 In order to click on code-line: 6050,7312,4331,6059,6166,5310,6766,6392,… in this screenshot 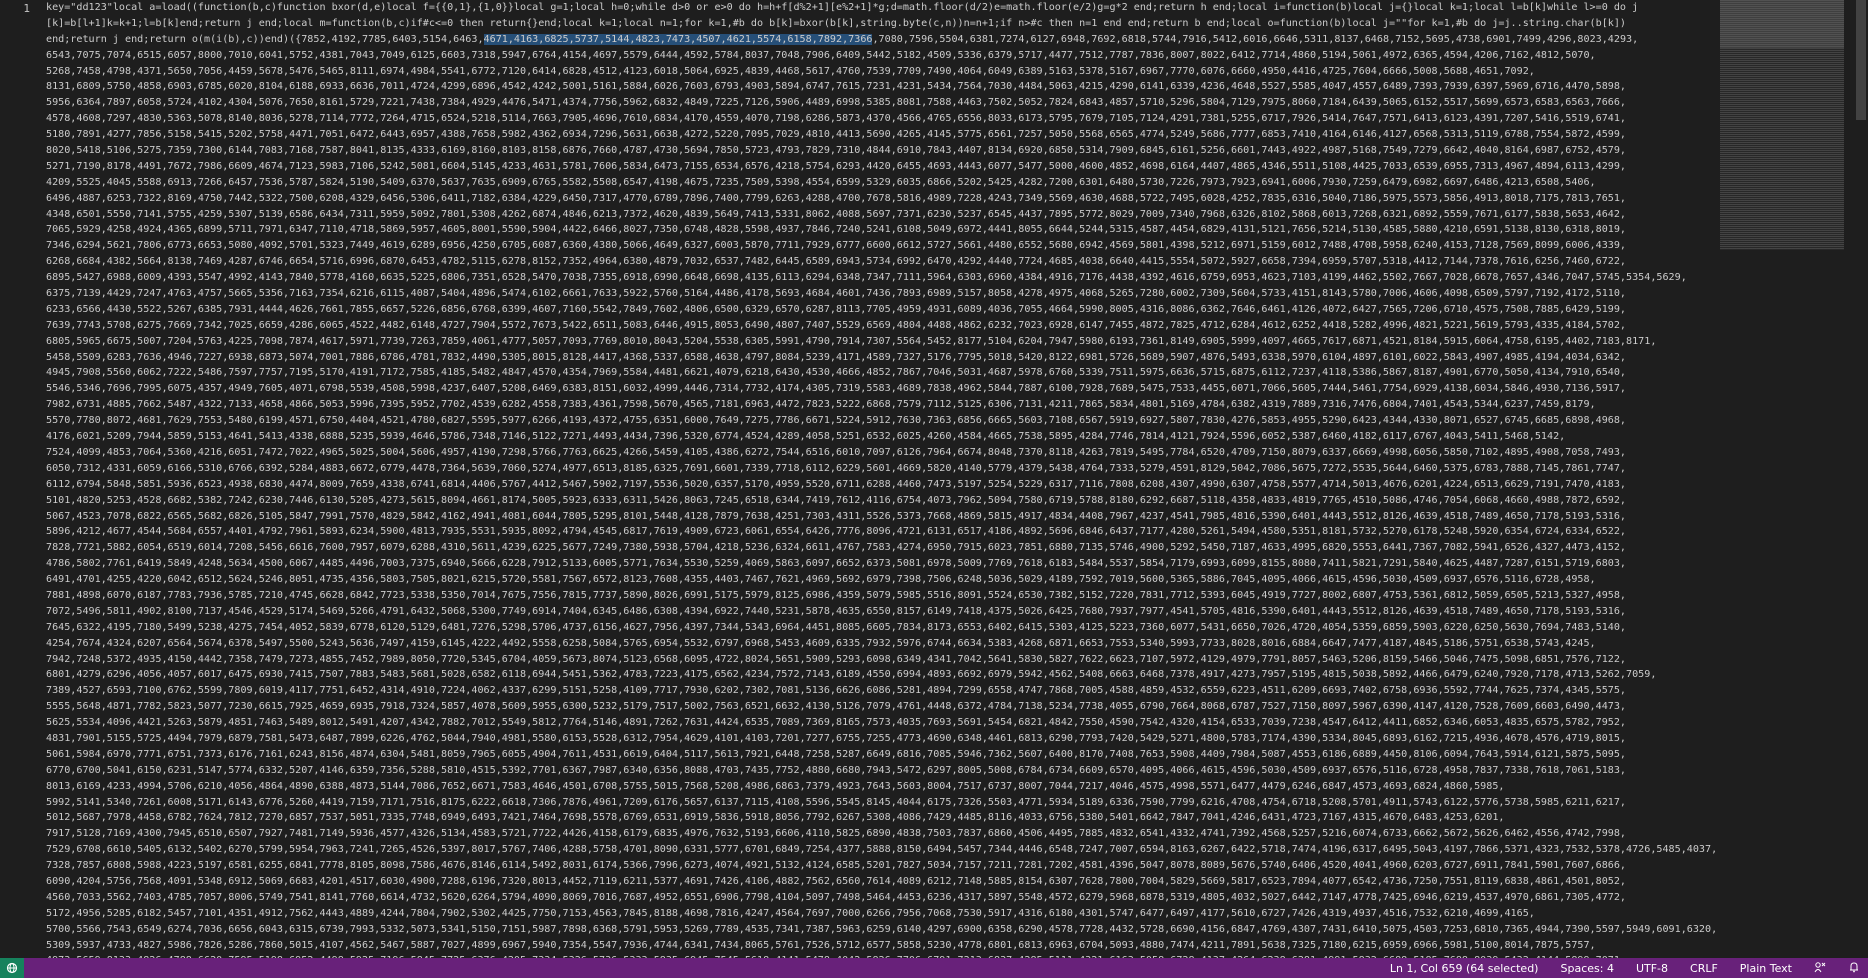, I will do `click(896, 469)`.